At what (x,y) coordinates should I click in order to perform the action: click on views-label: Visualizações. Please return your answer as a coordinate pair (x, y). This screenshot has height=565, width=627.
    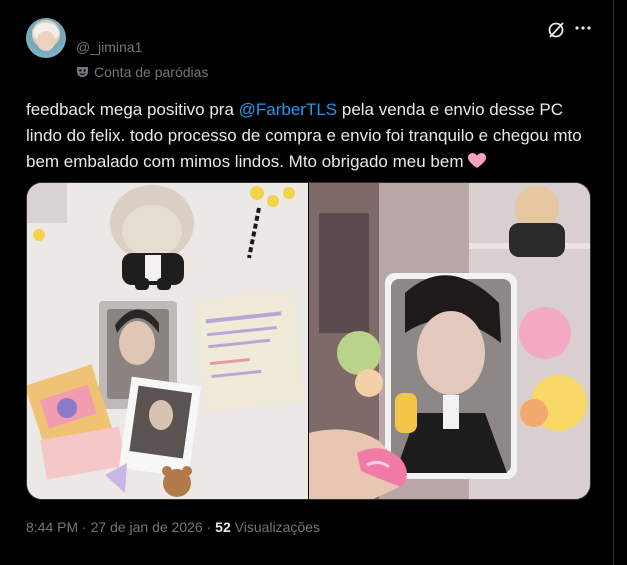
    Looking at the image, I should click on (275, 527).